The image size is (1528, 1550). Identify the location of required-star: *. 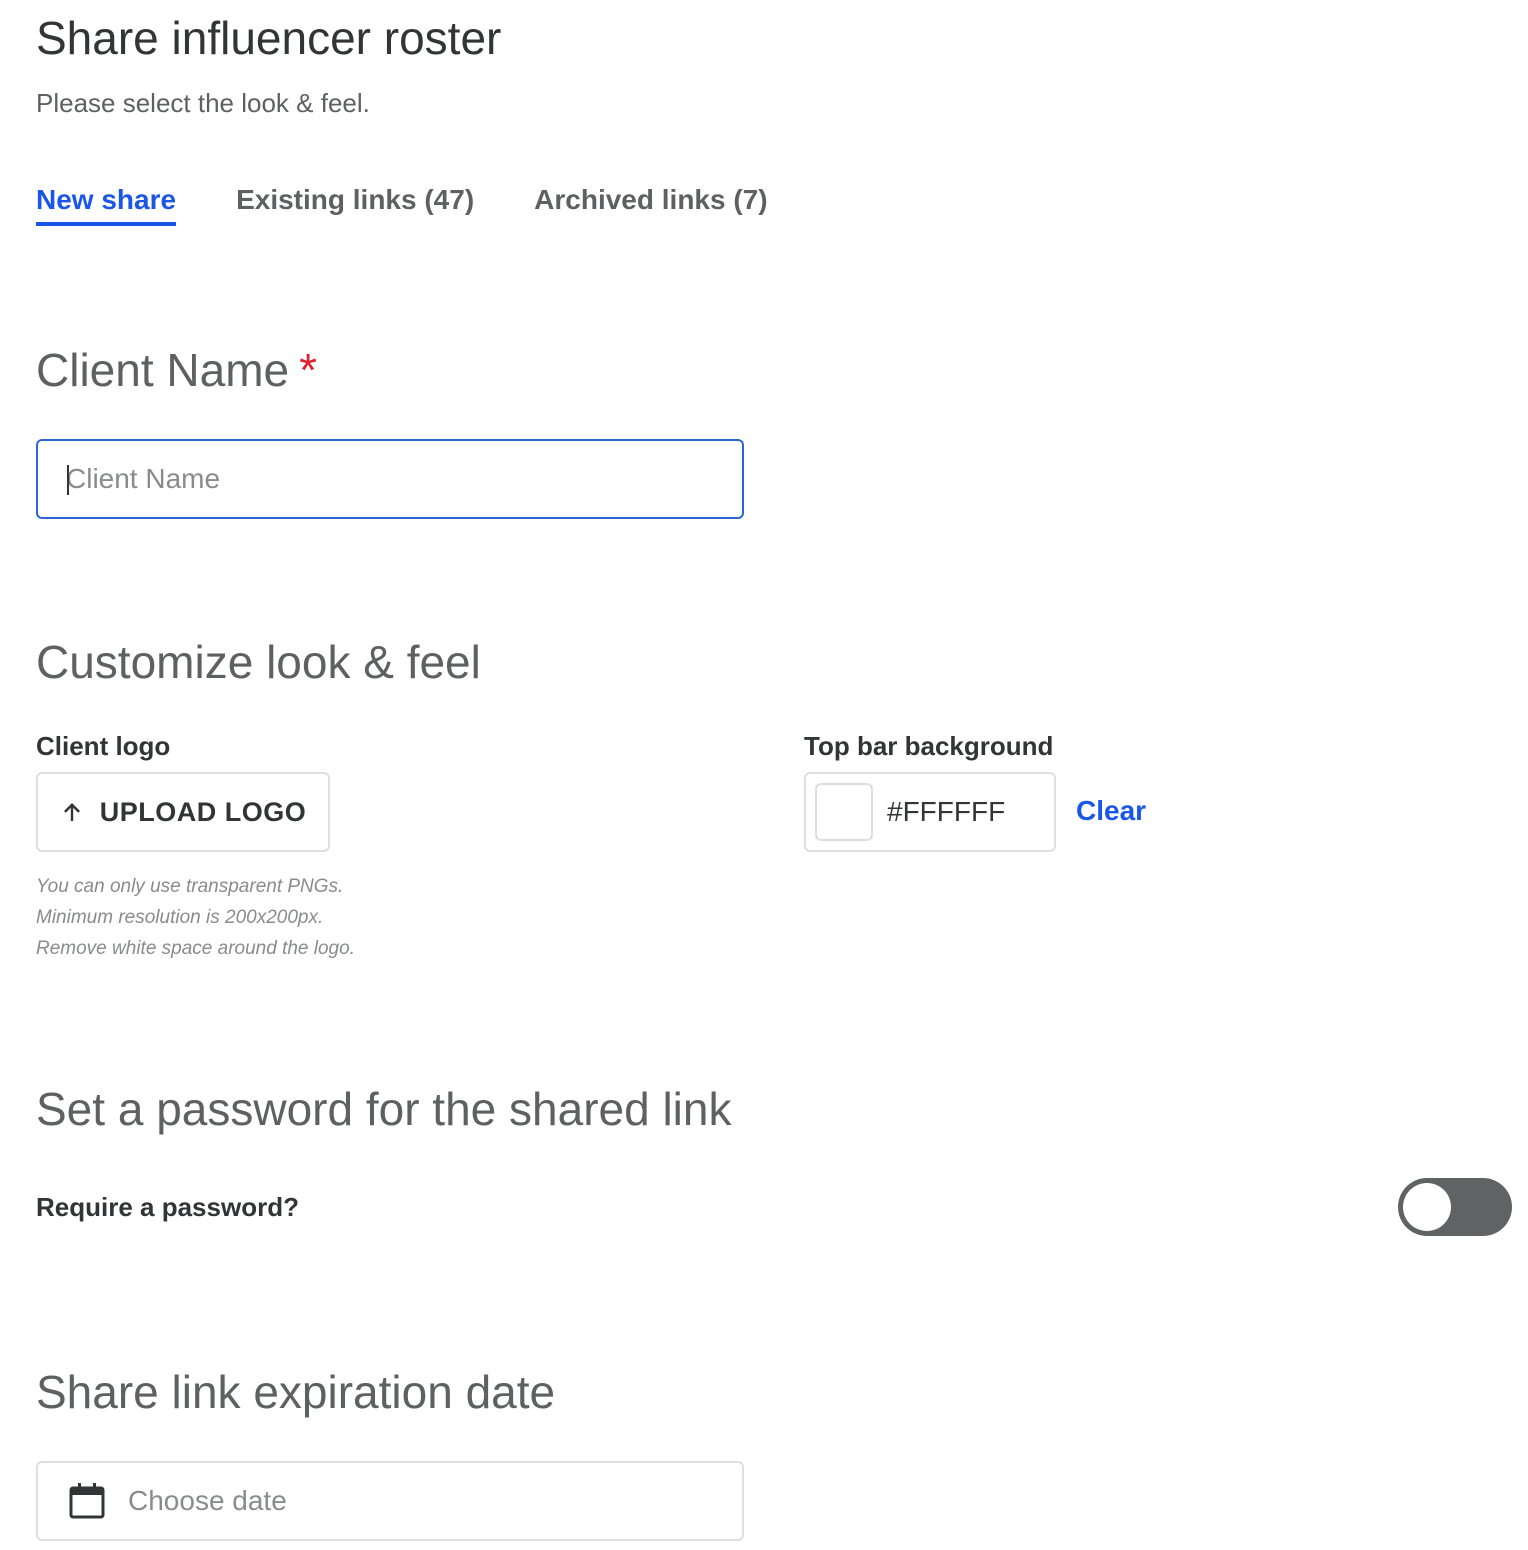
(308, 370).